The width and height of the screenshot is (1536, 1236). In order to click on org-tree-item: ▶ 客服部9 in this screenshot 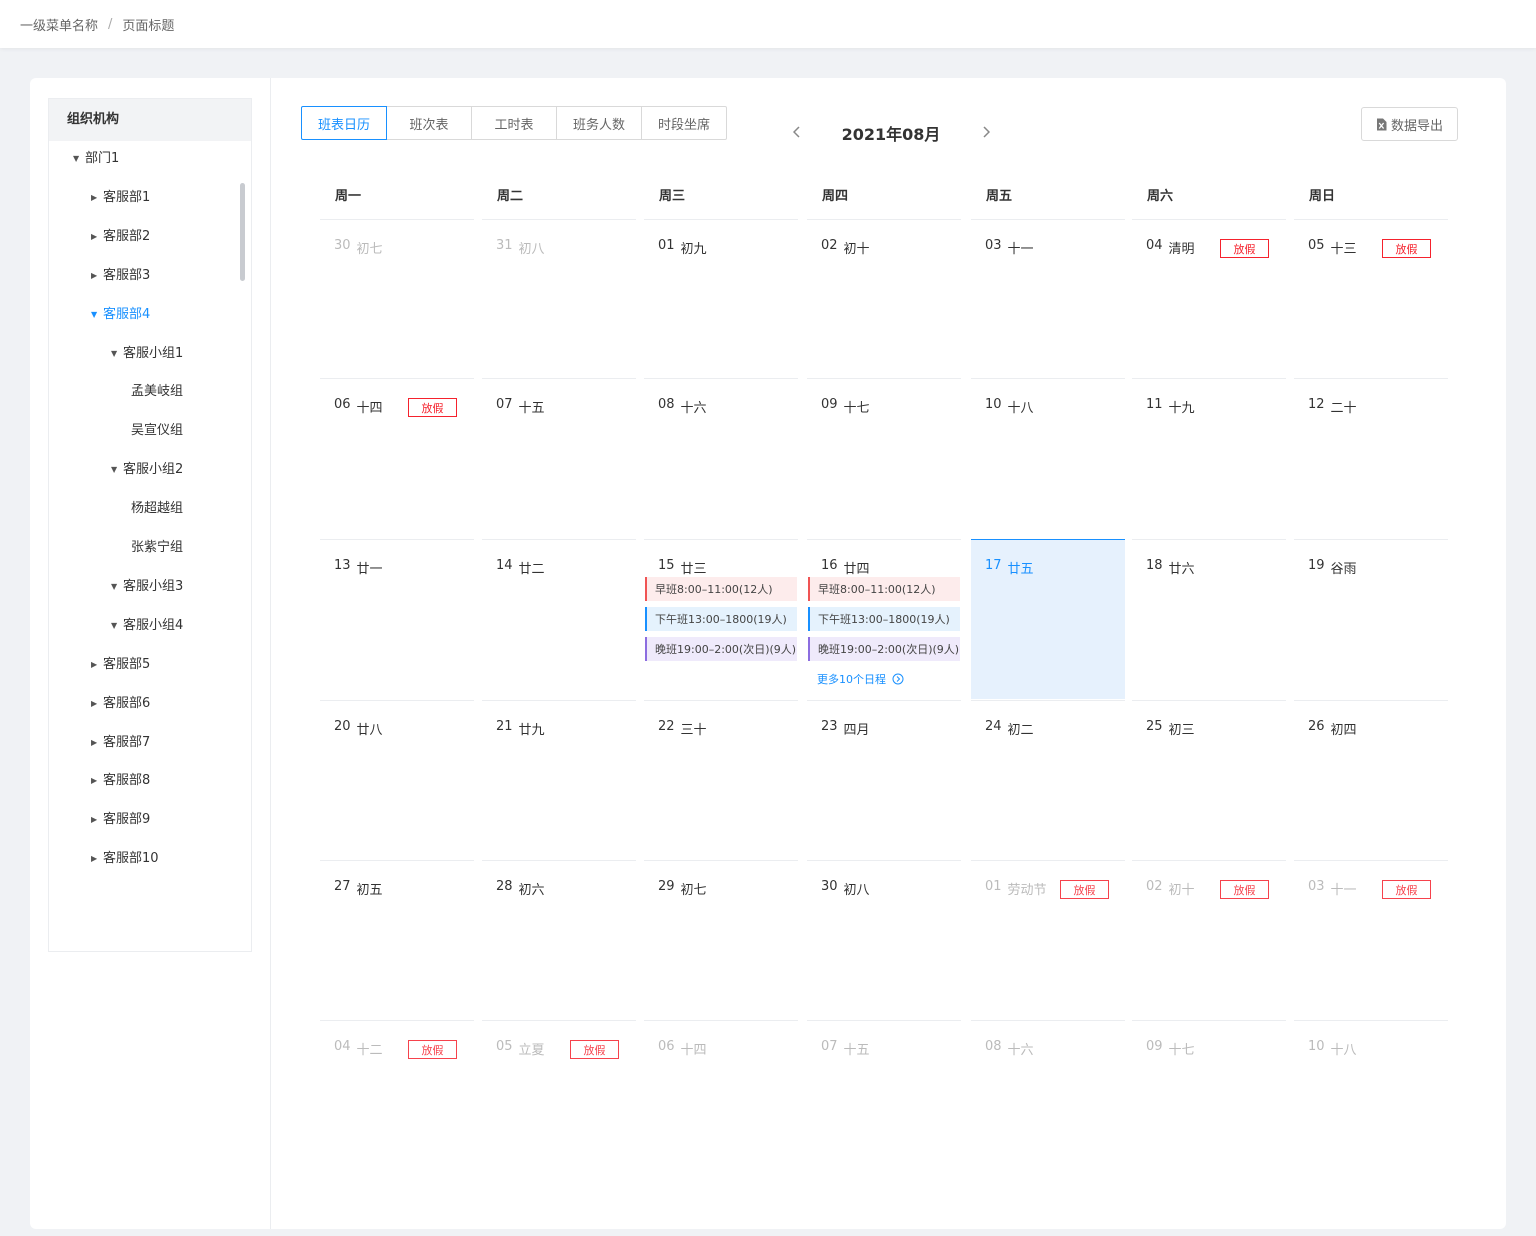, I will do `click(120, 820)`.